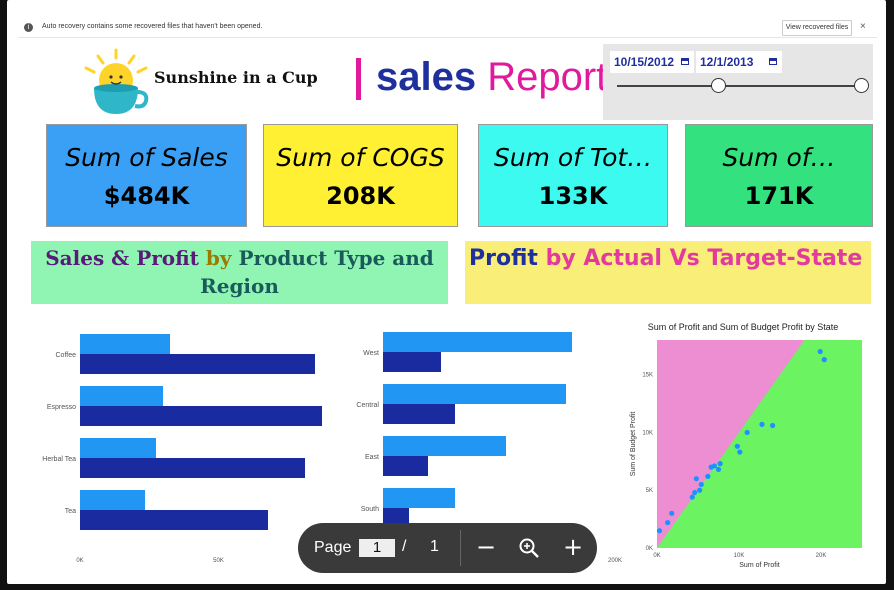 The width and height of the screenshot is (894, 590). Describe the element at coordinates (738, 82) in the screenshot. I see `date-range-slicer: 10/15/2012 12/1/2013` at that location.